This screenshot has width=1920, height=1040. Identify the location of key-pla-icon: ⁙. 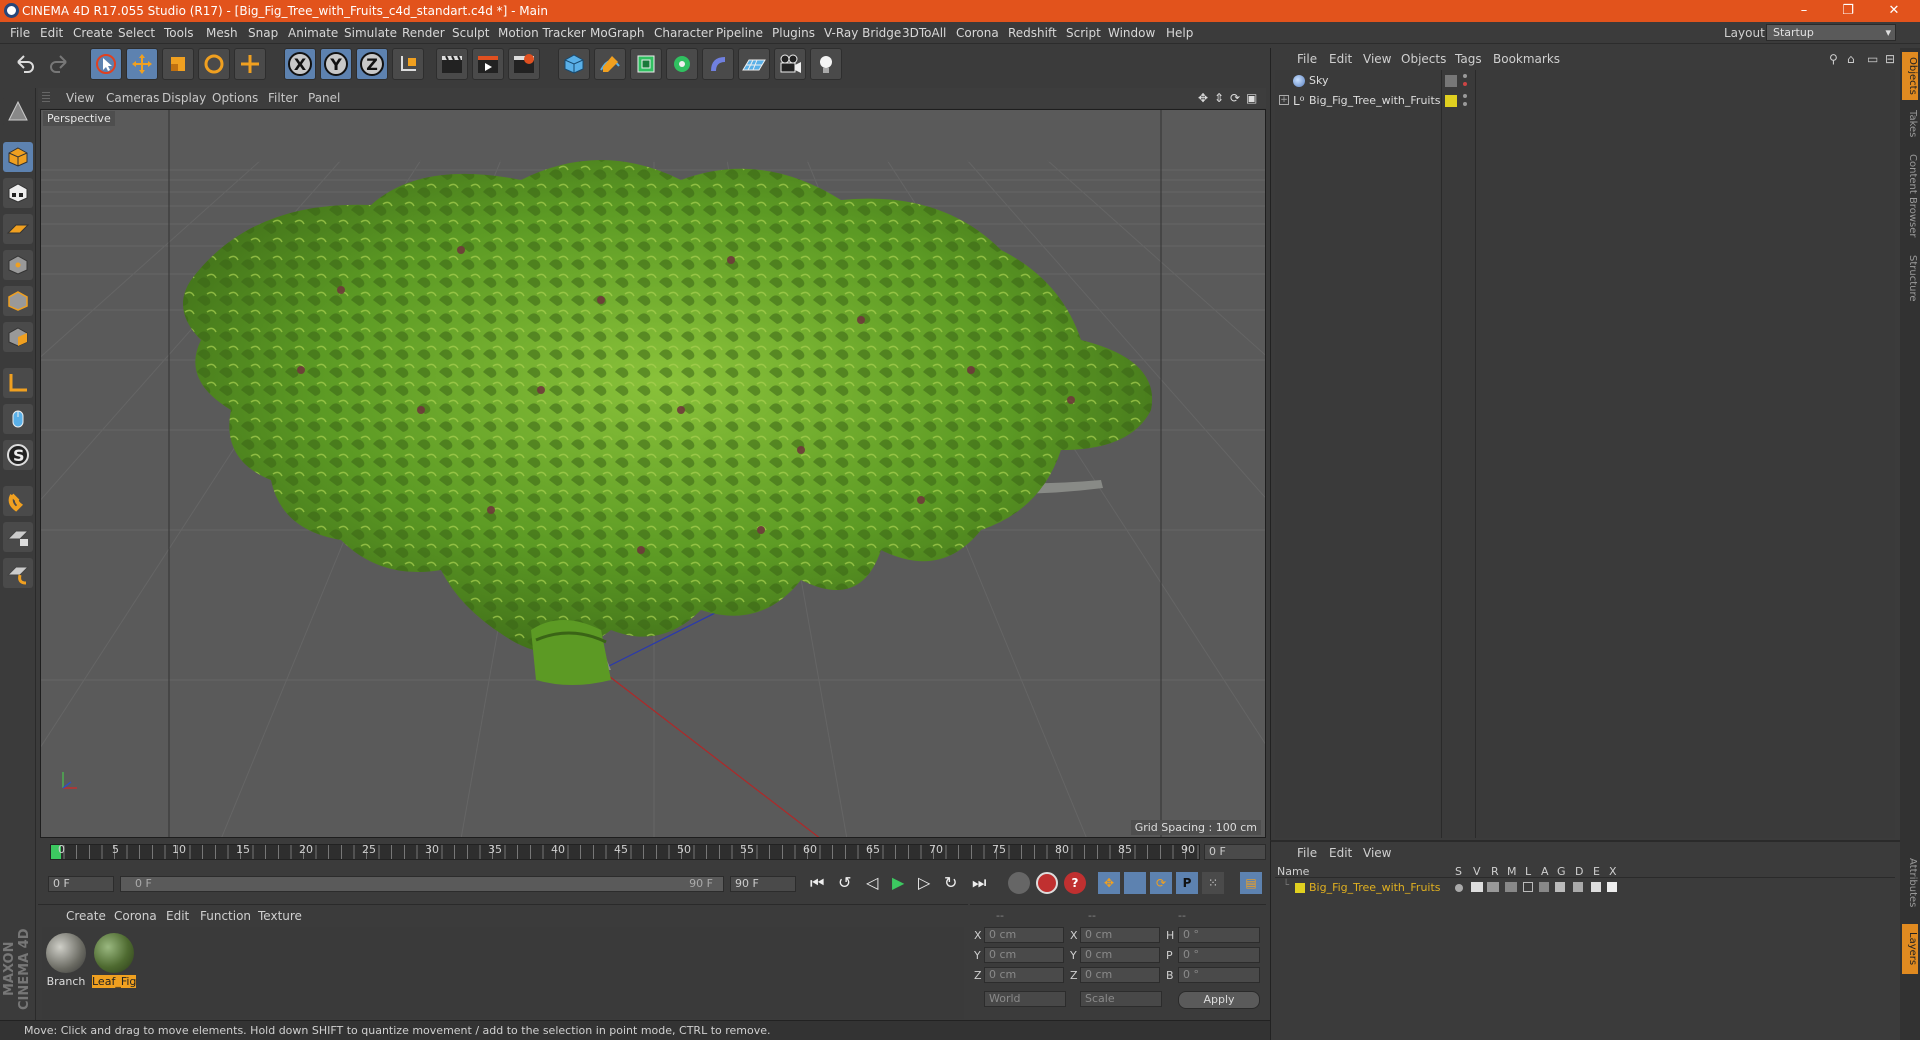
(1213, 883).